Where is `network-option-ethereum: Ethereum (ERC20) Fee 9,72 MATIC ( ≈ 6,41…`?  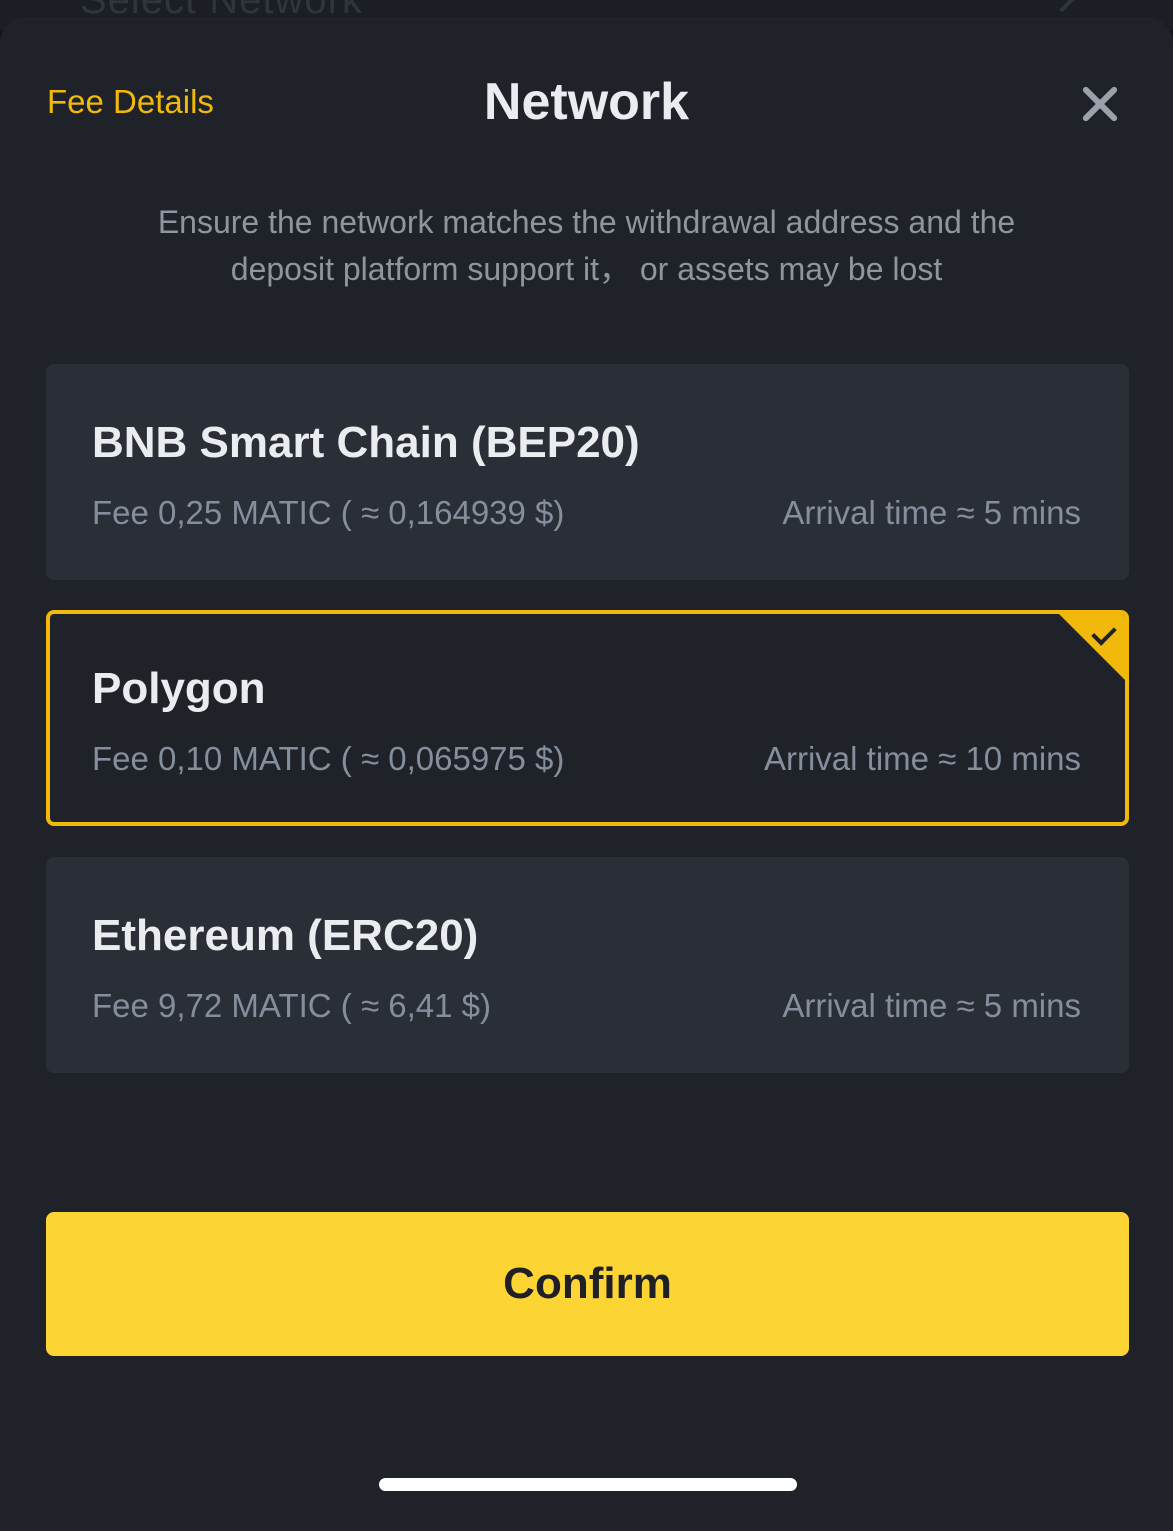 network-option-ethereum: Ethereum (ERC20) Fee 9,72 MATIC ( ≈ 6,41… is located at coordinates (587, 965).